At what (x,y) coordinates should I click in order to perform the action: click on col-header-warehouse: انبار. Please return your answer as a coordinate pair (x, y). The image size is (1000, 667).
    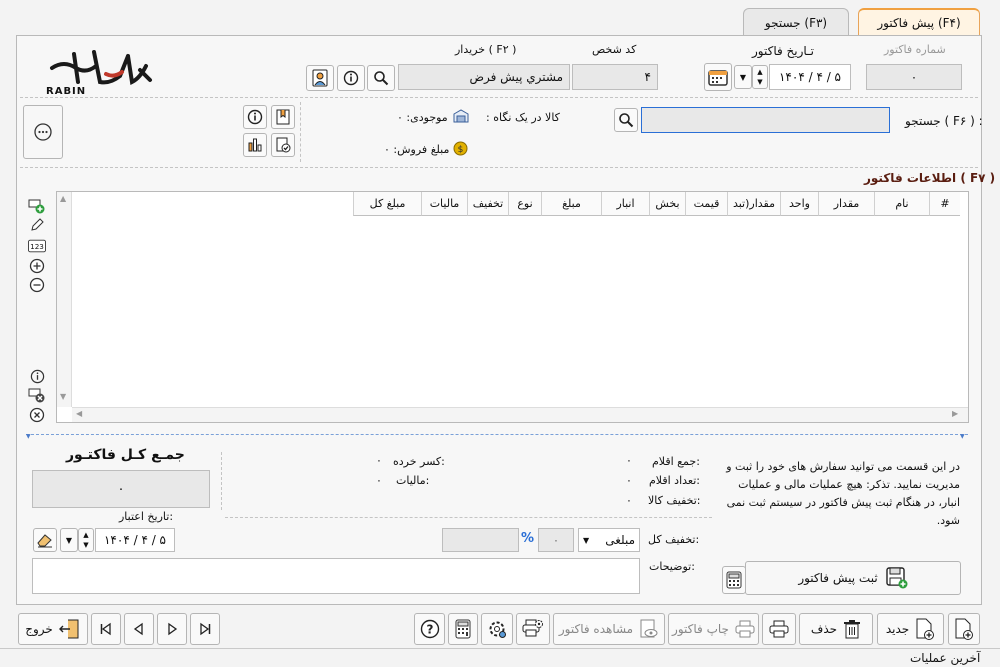
    Looking at the image, I should click on (625, 204).